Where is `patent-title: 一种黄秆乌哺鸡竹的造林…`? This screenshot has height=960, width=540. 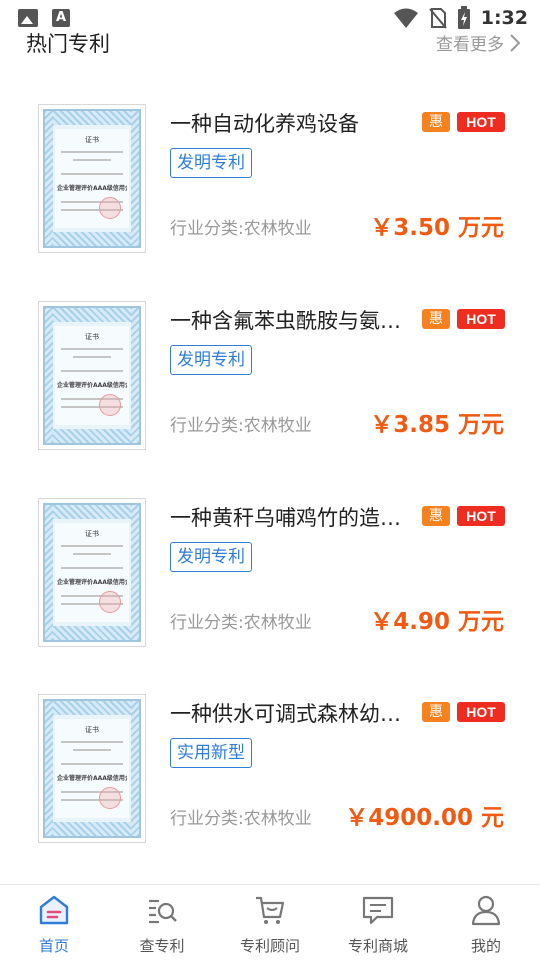
patent-title: 一种黄秆乌哺鸡竹的造林… is located at coordinates (295, 518).